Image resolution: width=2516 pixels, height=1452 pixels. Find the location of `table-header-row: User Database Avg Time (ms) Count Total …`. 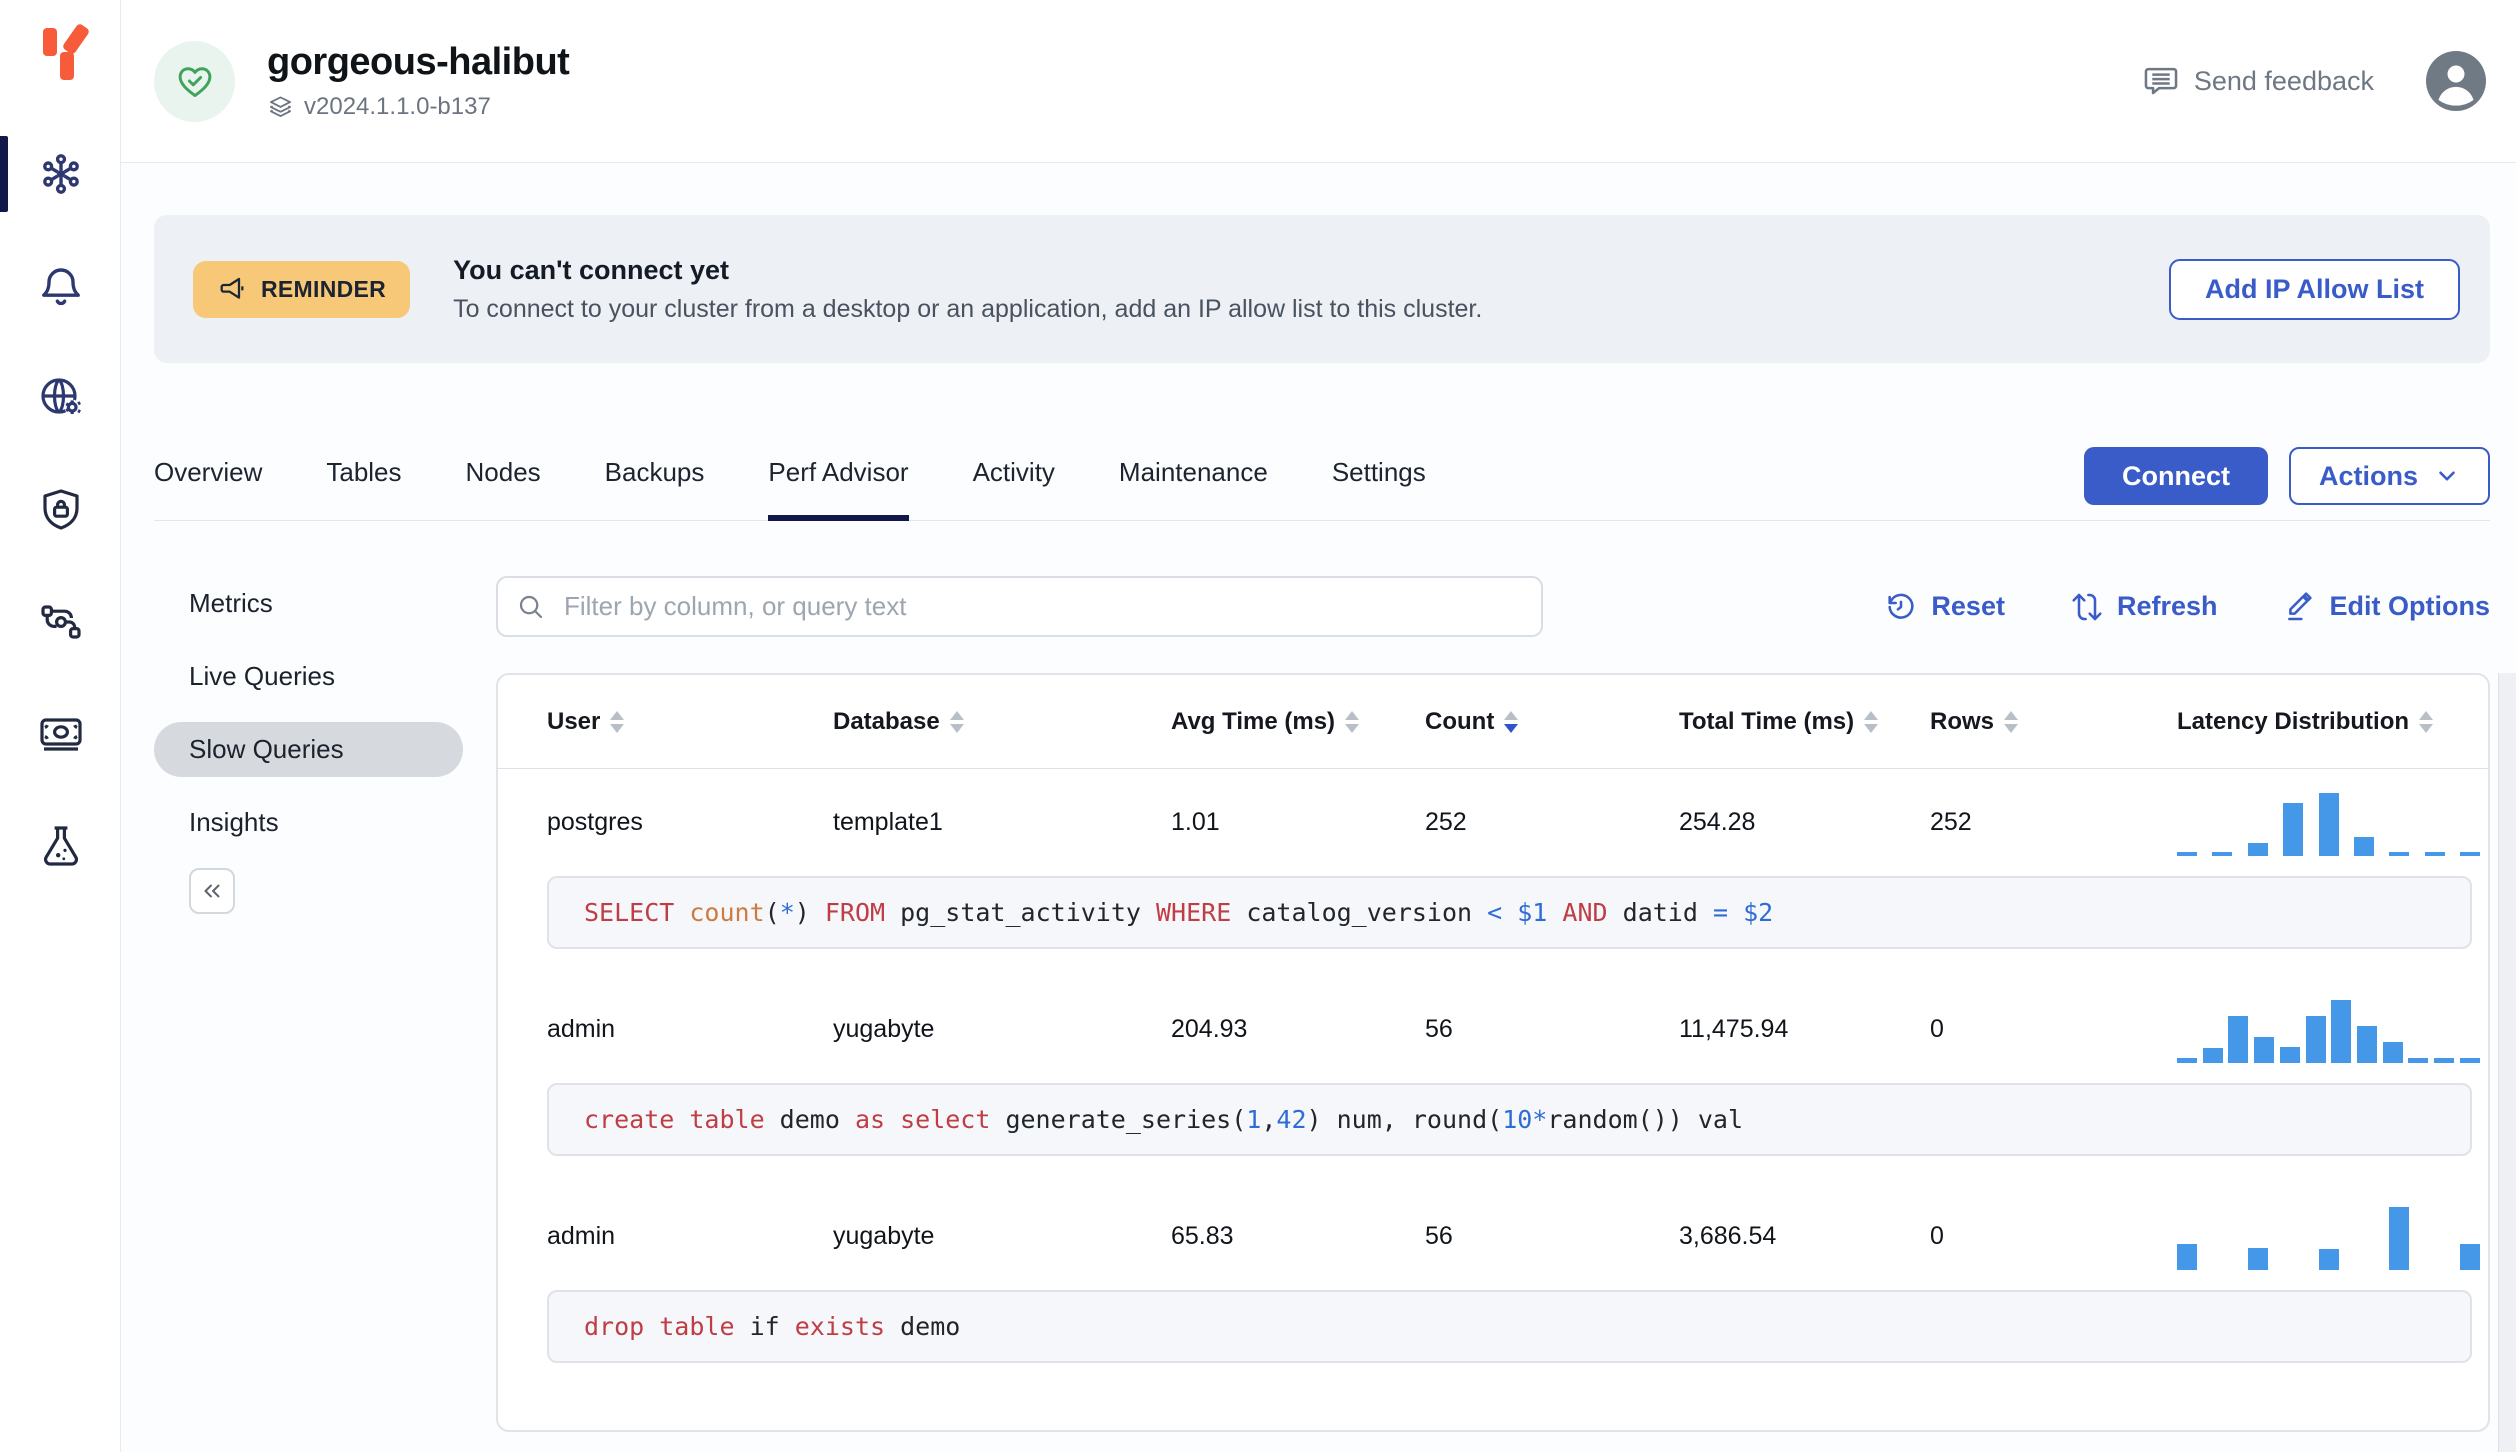

table-header-row: User Database Avg Time (ms) Count Total … is located at coordinates (1493, 722).